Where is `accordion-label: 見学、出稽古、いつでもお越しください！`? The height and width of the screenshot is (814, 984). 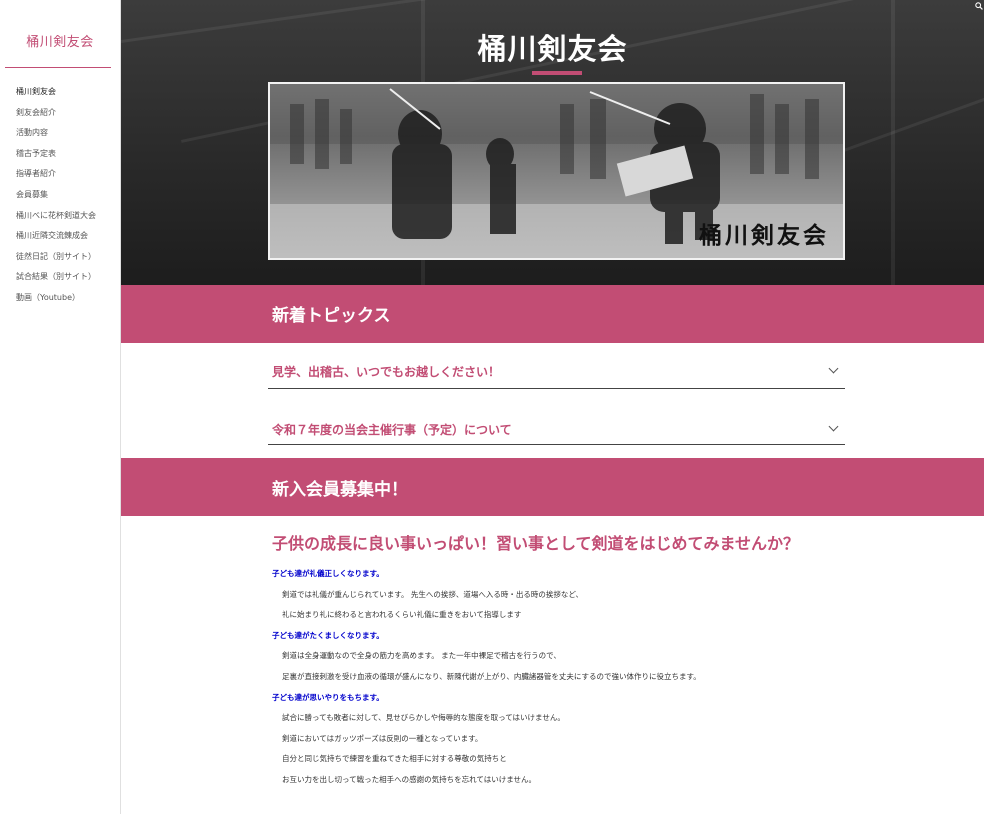
accordion-label: 見学、出稽古、いつでもお越しください！ is located at coordinates (386, 371).